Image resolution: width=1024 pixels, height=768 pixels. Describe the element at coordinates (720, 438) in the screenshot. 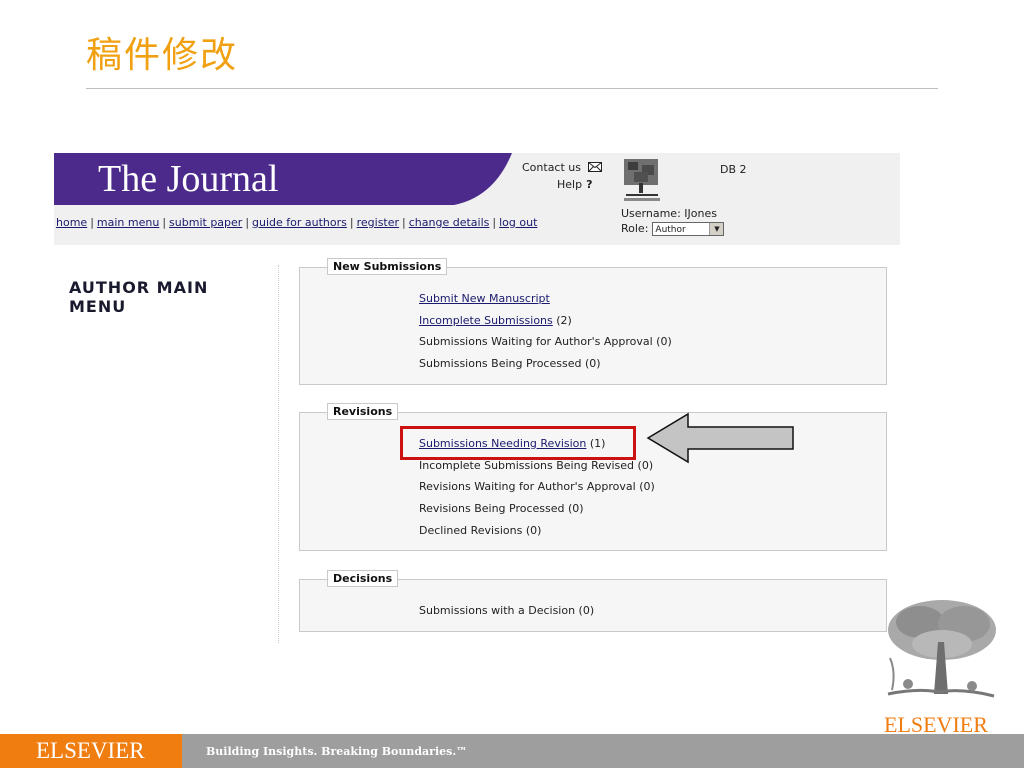

I see `left-arrow-icon` at that location.